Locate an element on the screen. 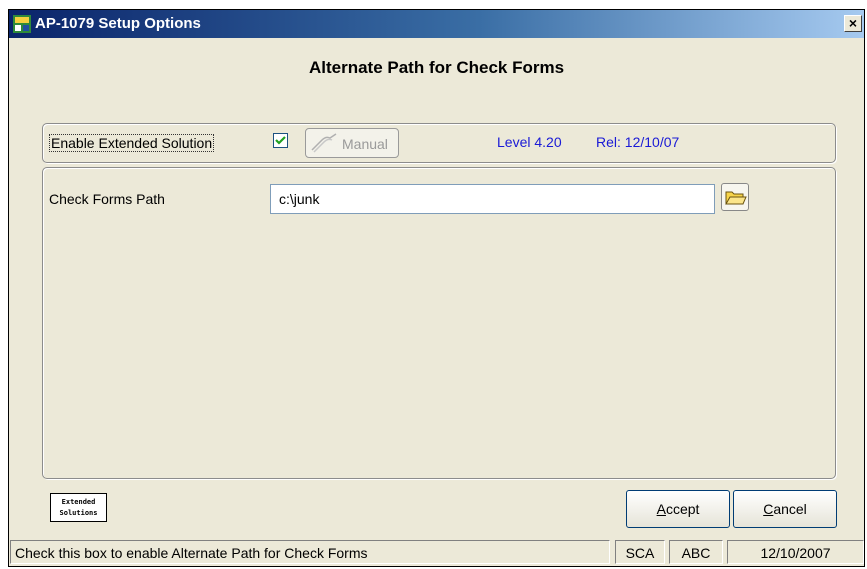 The image size is (867, 569). manual-button-label: Manual is located at coordinates (365, 144).